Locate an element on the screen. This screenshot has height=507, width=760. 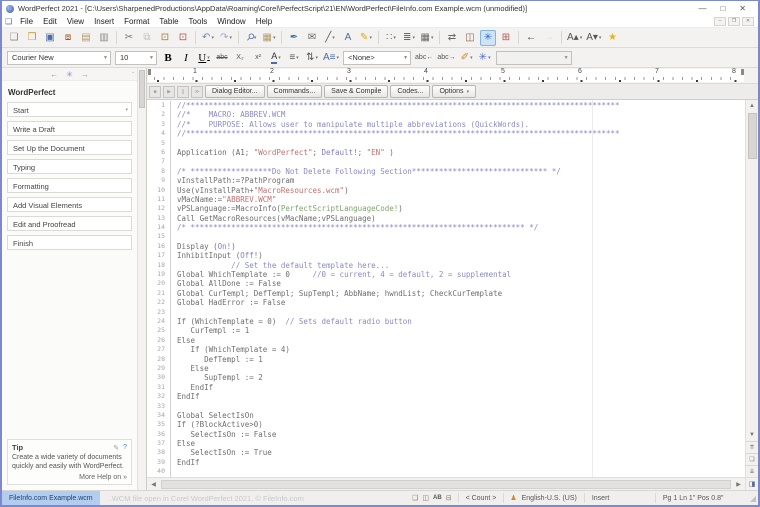
left-margin-marker is located at coordinates (149, 72).